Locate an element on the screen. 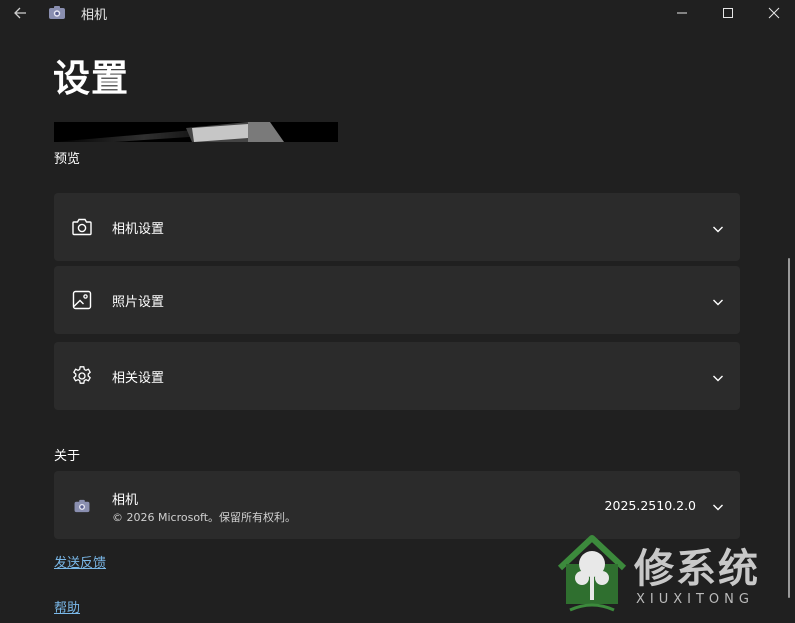 The height and width of the screenshot is (623, 795). watermark-logo: 修系统 XIUXITONG is located at coordinates (667, 573).